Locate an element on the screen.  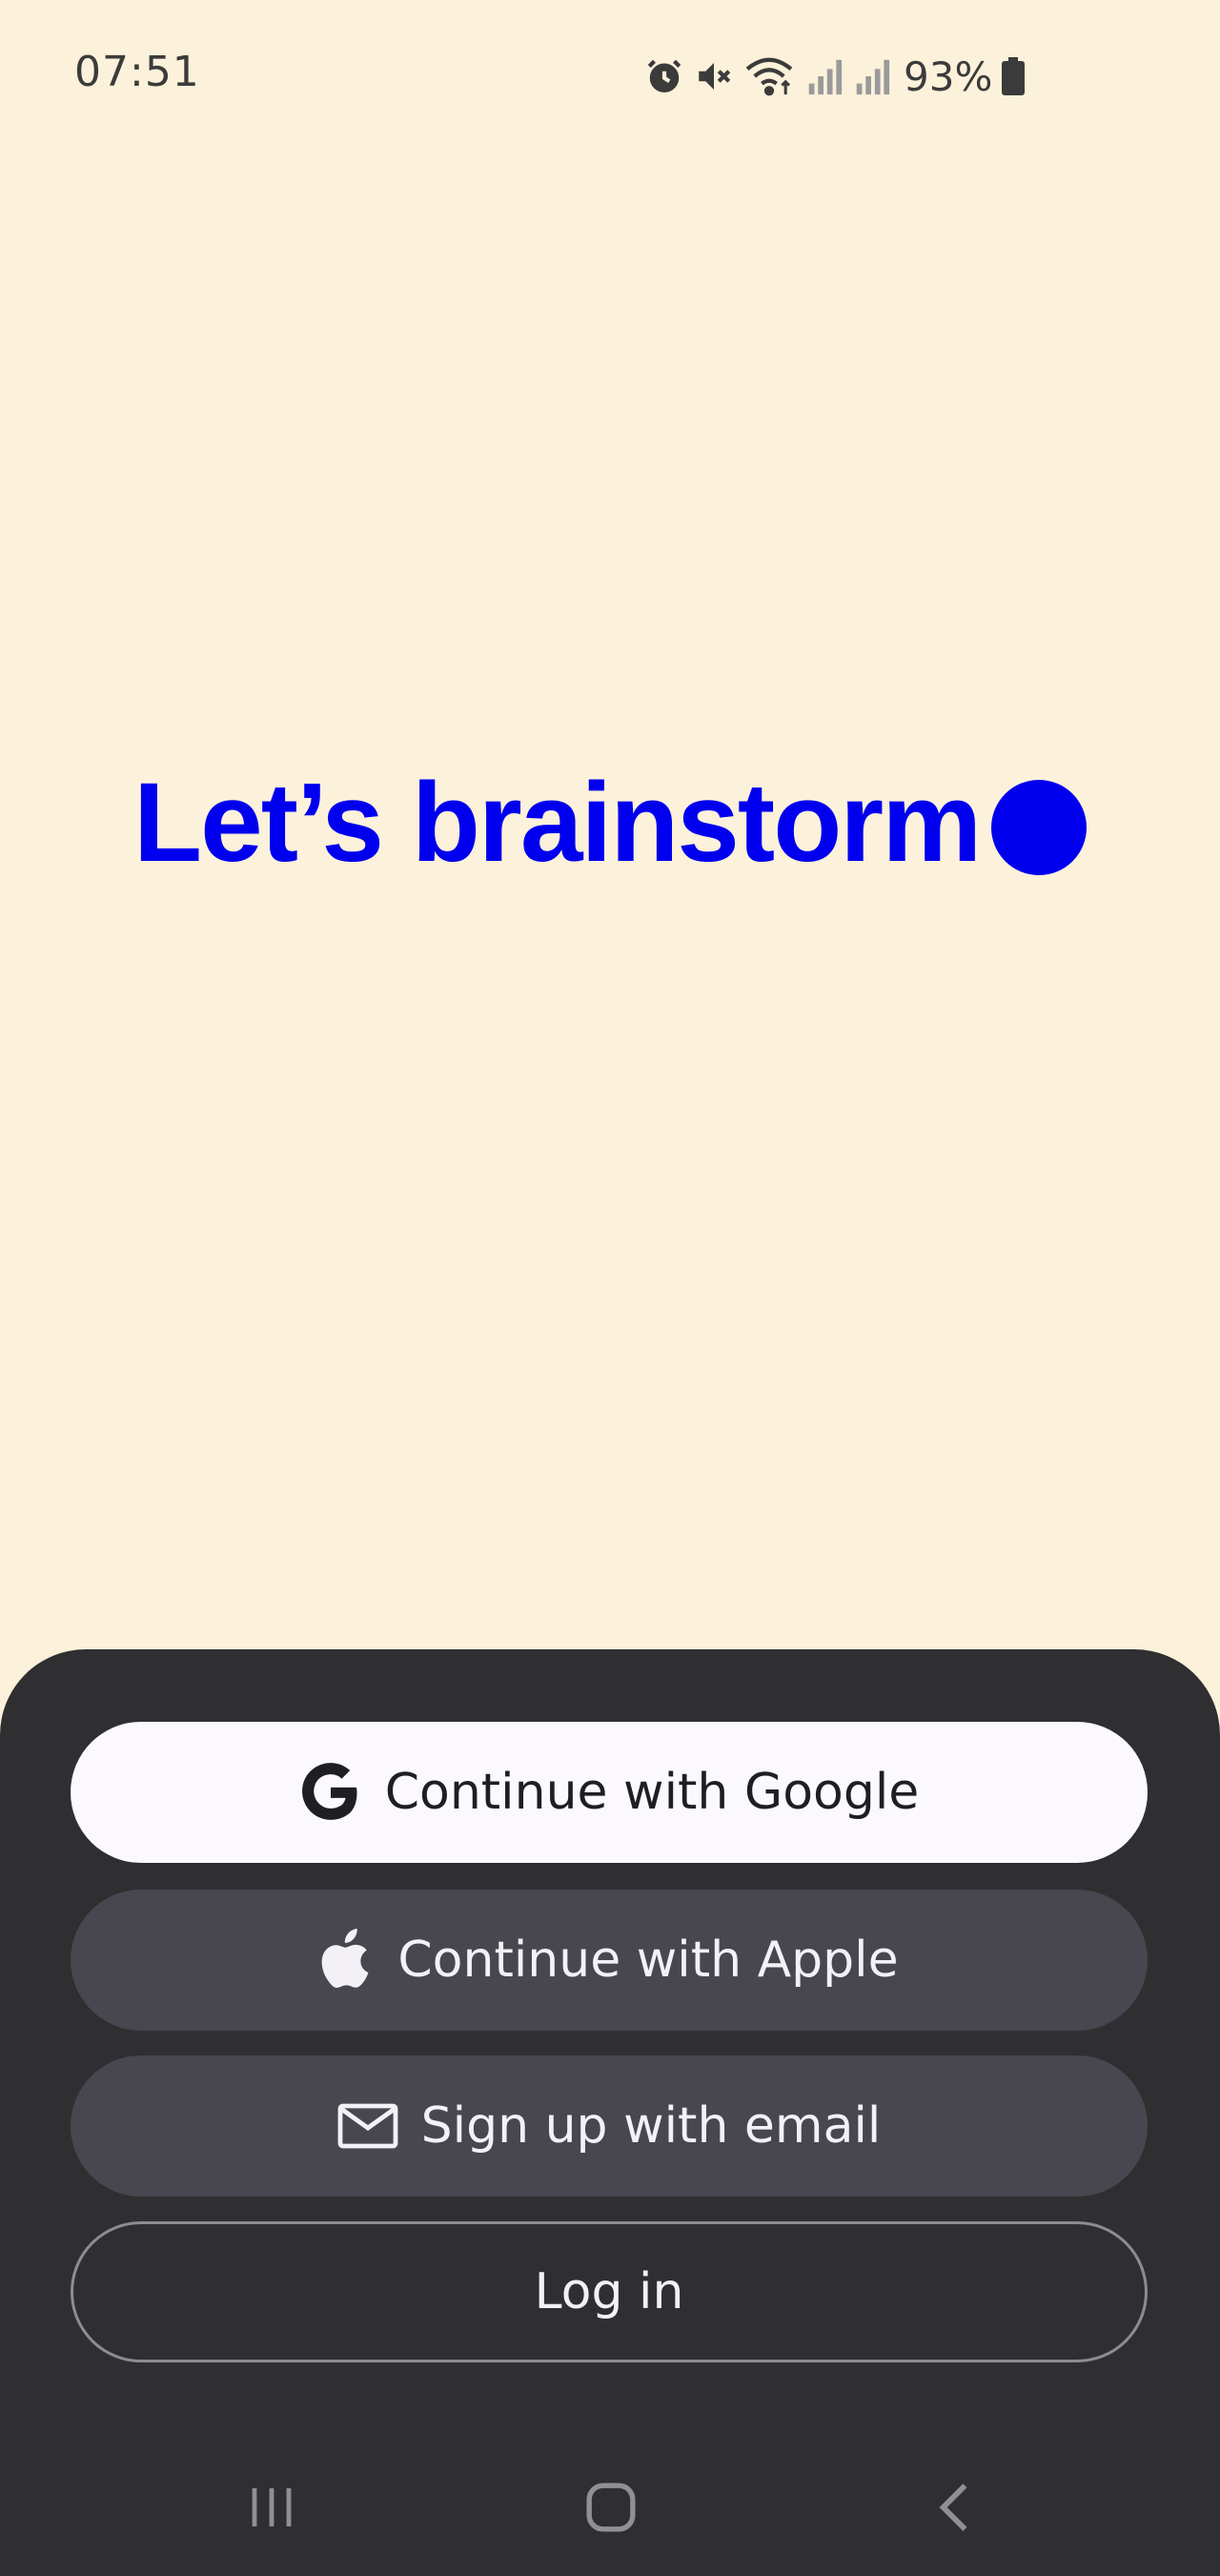
continue-with-apple-button: Continue with Apple is located at coordinates (610, 1960).